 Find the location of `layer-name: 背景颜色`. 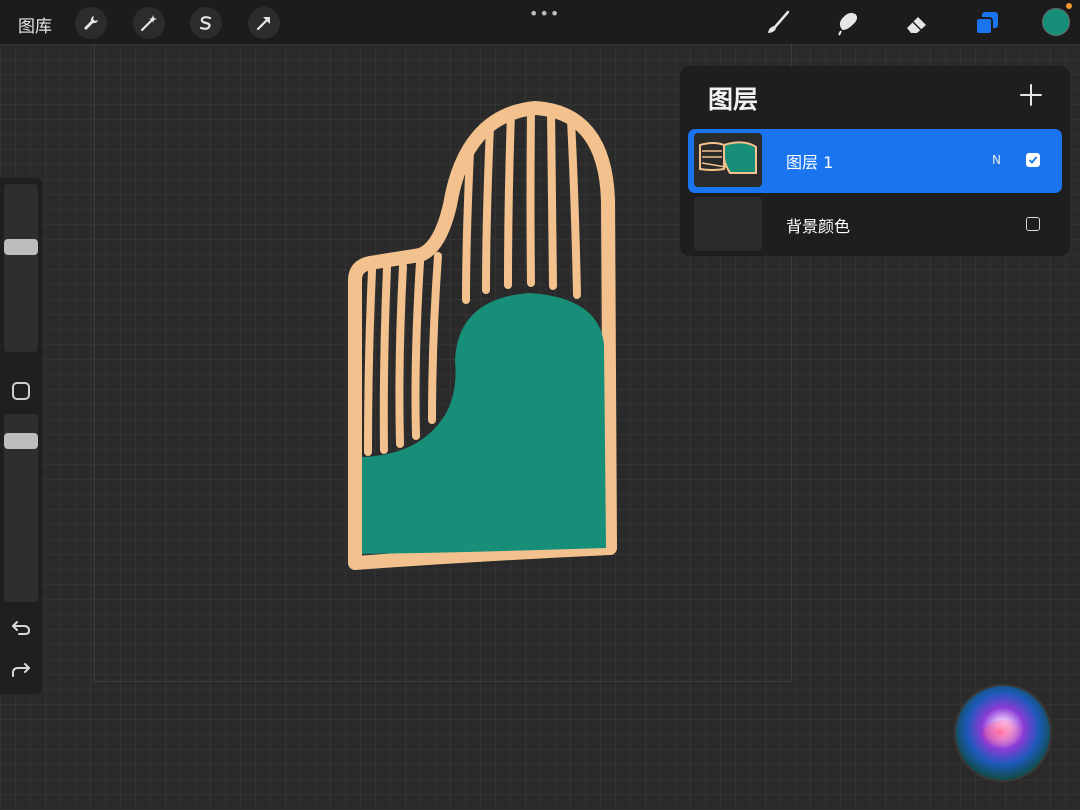

layer-name: 背景颜色 is located at coordinates (818, 226).